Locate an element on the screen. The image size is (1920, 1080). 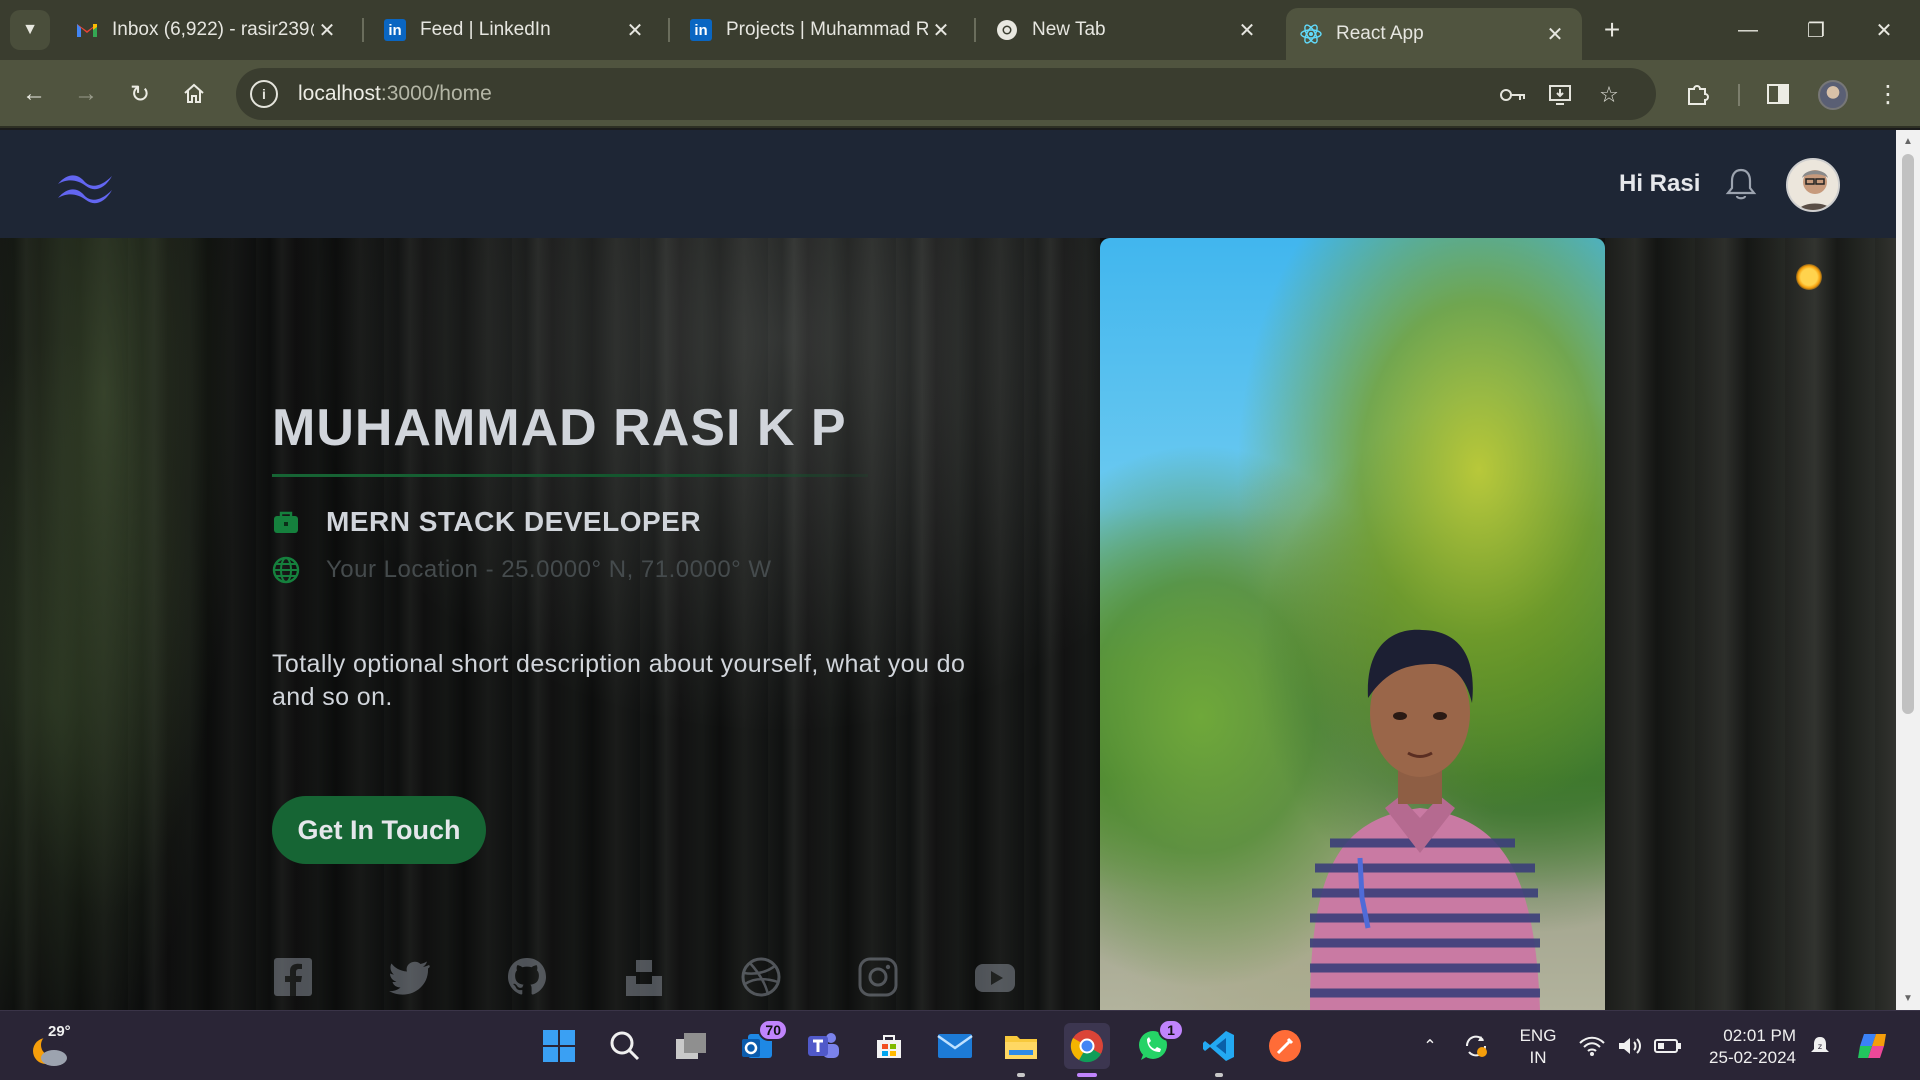
menu-kebab-icon: ⋮ is located at coordinates (1888, 94).